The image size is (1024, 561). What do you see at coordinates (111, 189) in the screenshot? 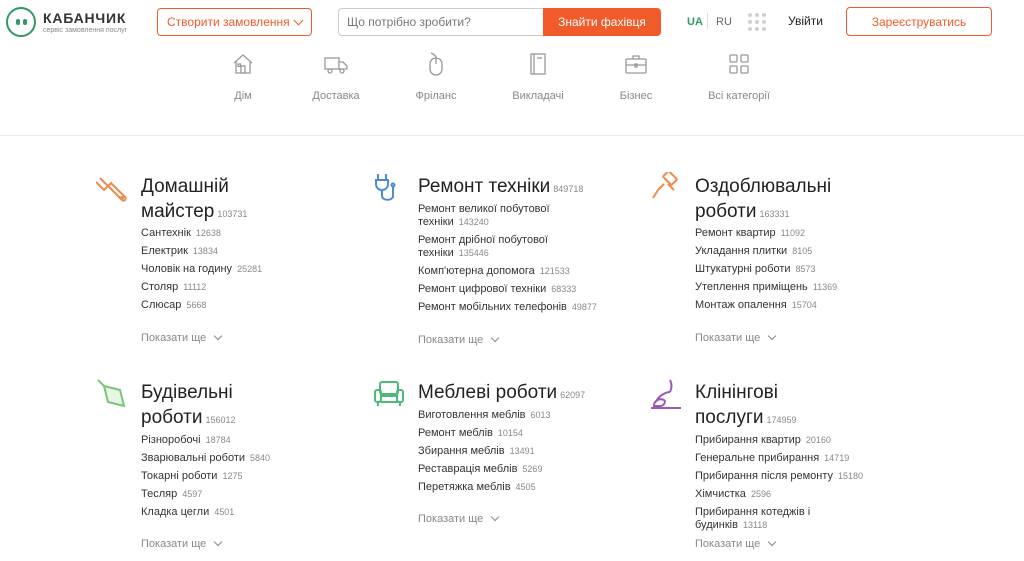
I see `wrench-icon` at bounding box center [111, 189].